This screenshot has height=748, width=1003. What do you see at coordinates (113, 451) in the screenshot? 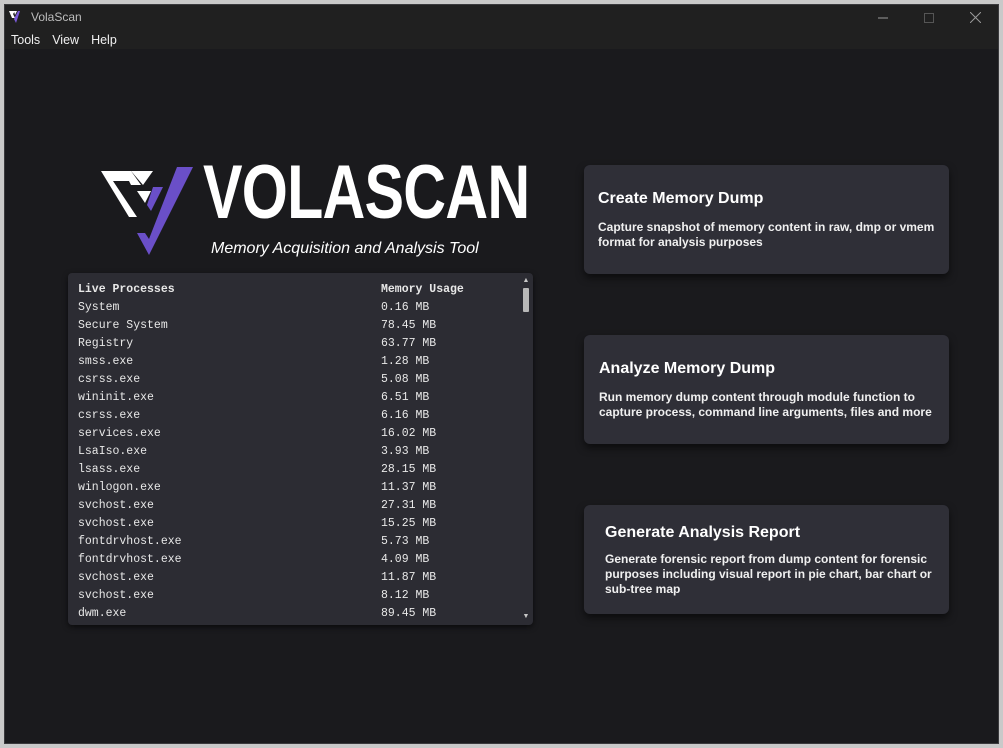
I see `process-name: LsaIso.exe` at bounding box center [113, 451].